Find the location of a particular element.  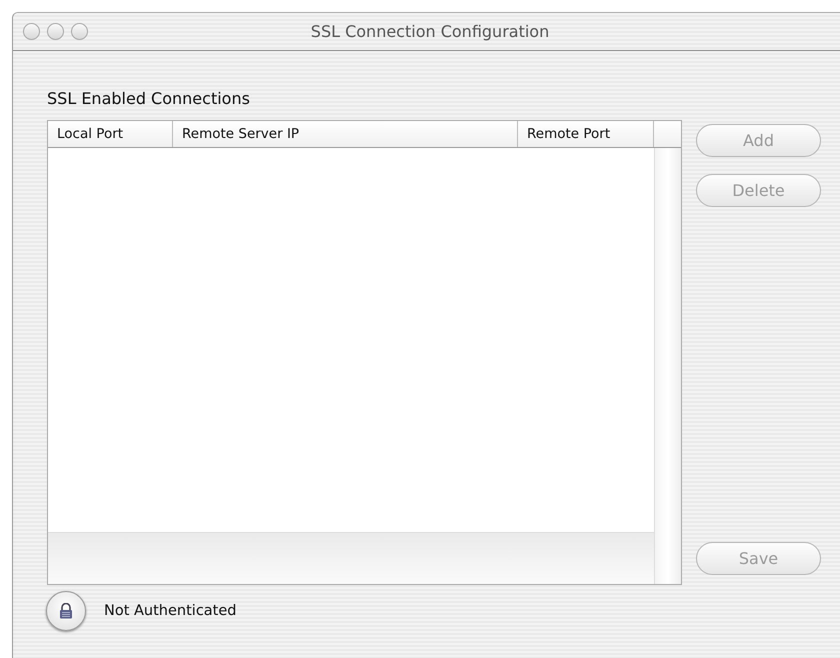

status-label: Not Authenticated is located at coordinates (170, 611).